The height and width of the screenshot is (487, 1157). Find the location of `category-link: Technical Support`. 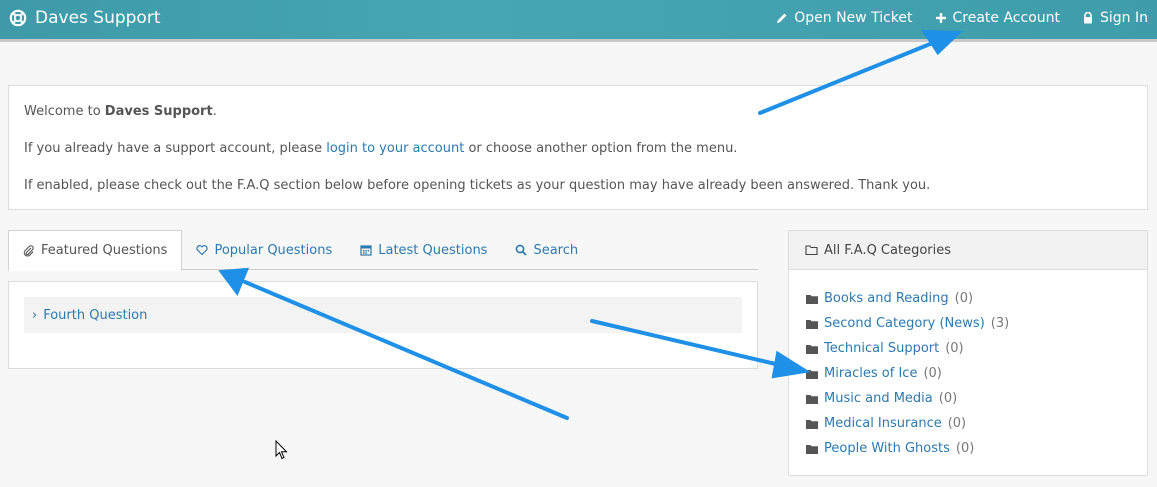

category-link: Technical Support is located at coordinates (881, 348).